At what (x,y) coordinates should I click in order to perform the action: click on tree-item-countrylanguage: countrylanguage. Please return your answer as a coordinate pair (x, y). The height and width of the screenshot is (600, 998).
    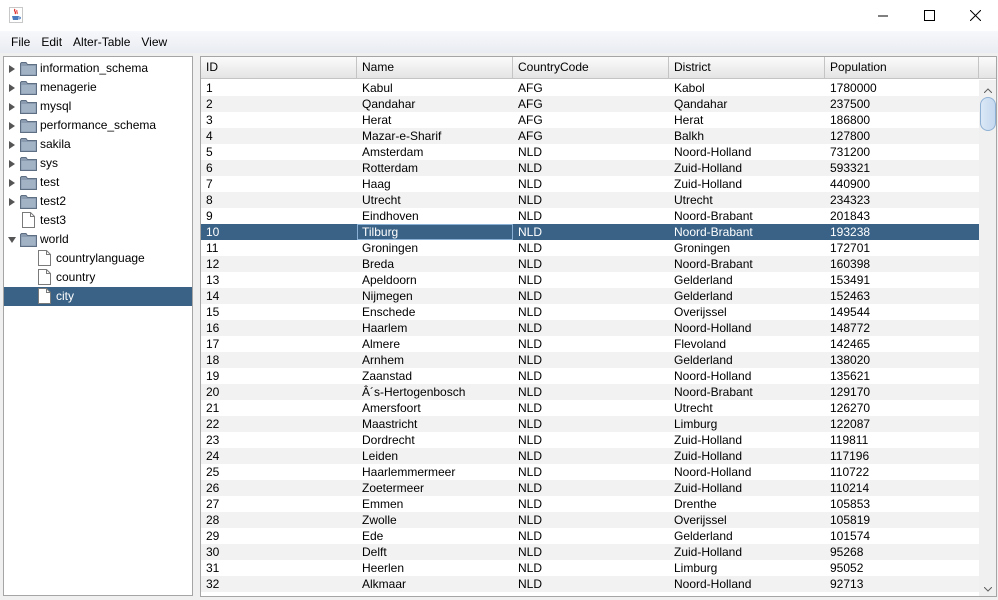
    Looking at the image, I should click on (98, 258).